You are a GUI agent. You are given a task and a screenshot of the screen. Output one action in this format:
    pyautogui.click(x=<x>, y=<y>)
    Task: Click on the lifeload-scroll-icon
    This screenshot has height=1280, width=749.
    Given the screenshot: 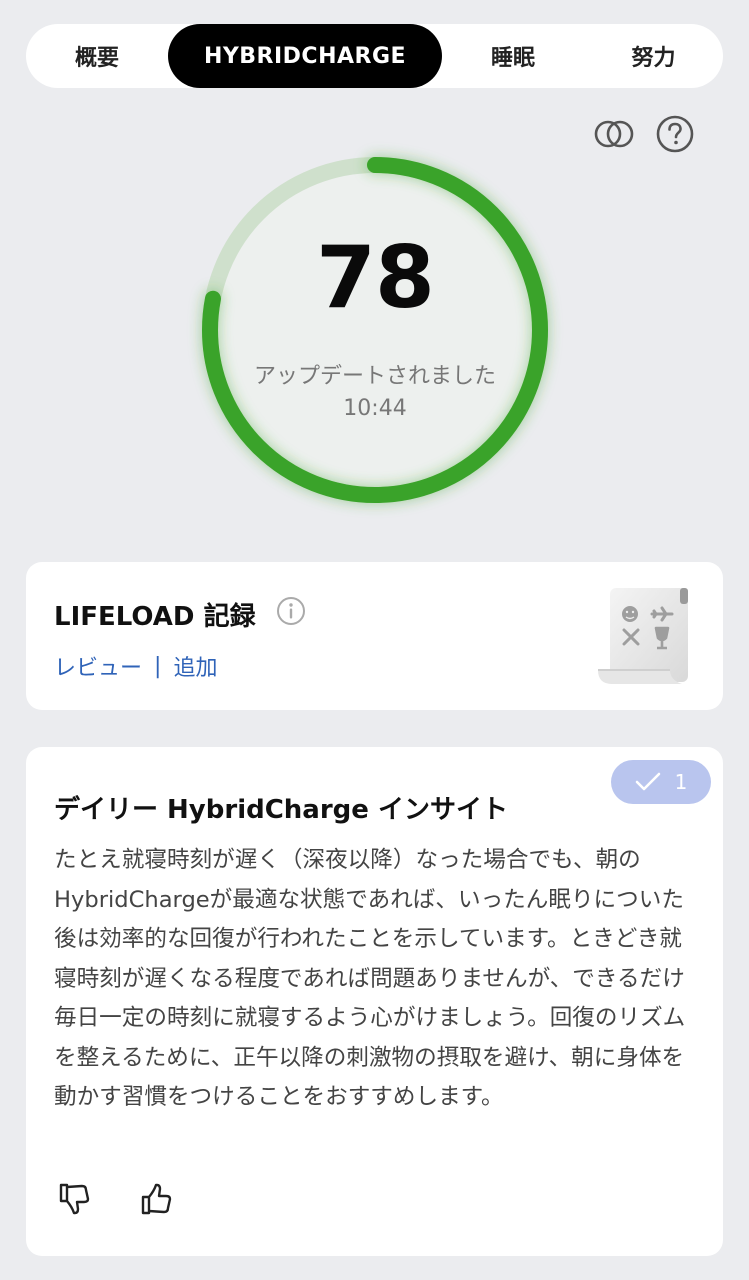 What is the action you would take?
    pyautogui.click(x=645, y=638)
    